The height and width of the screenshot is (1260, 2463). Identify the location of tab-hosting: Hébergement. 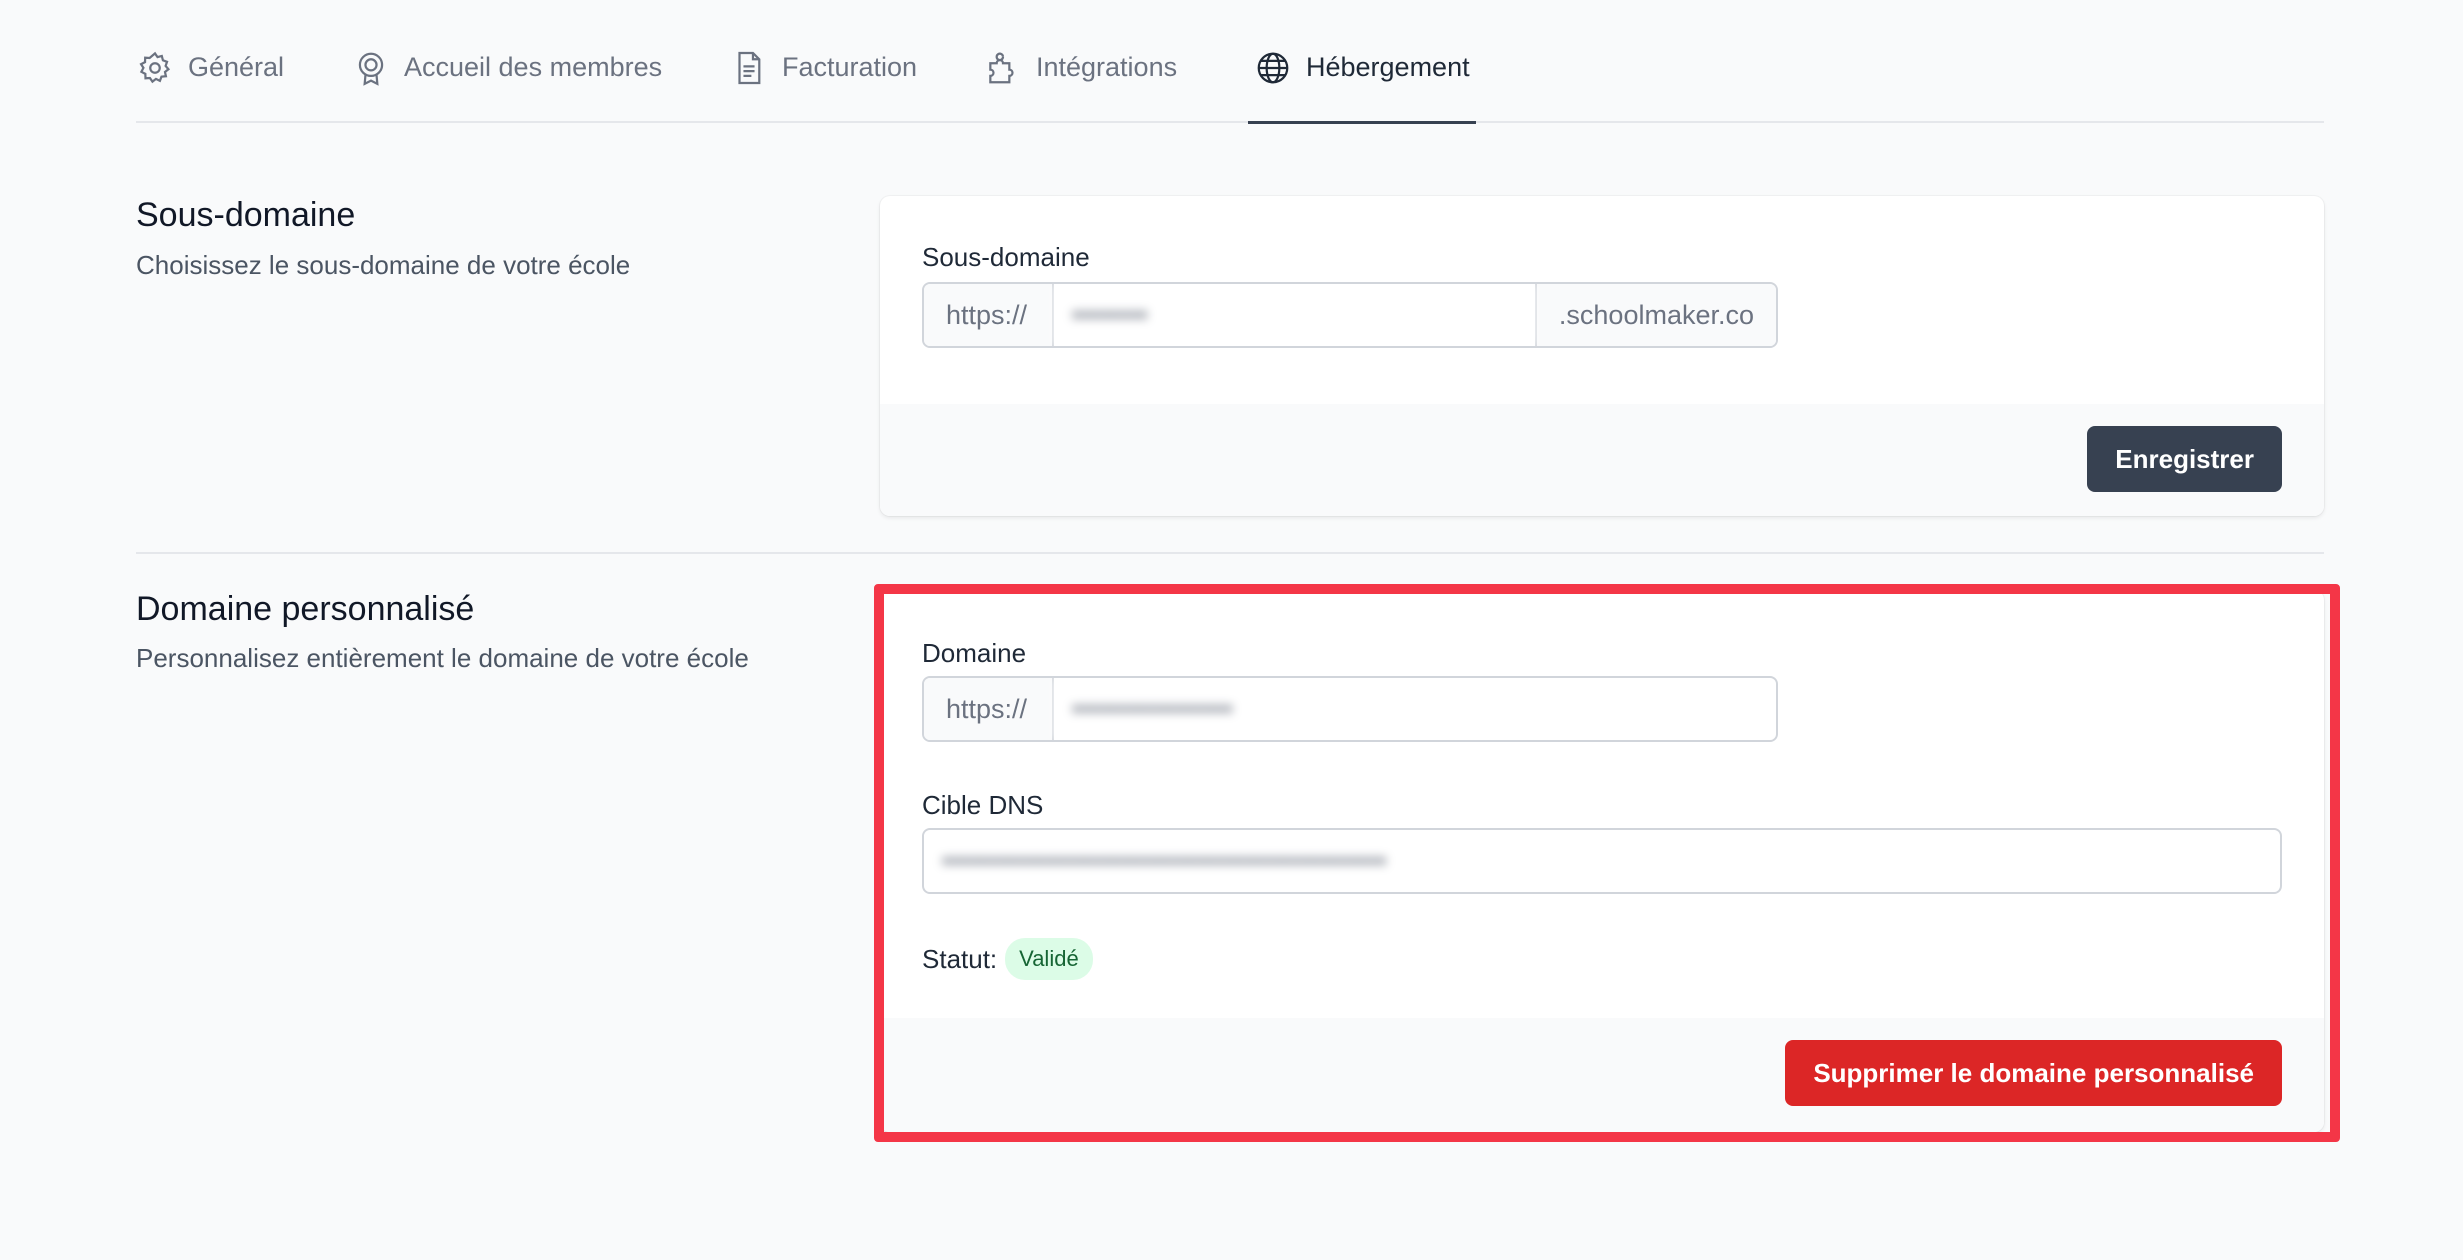
(1362, 88).